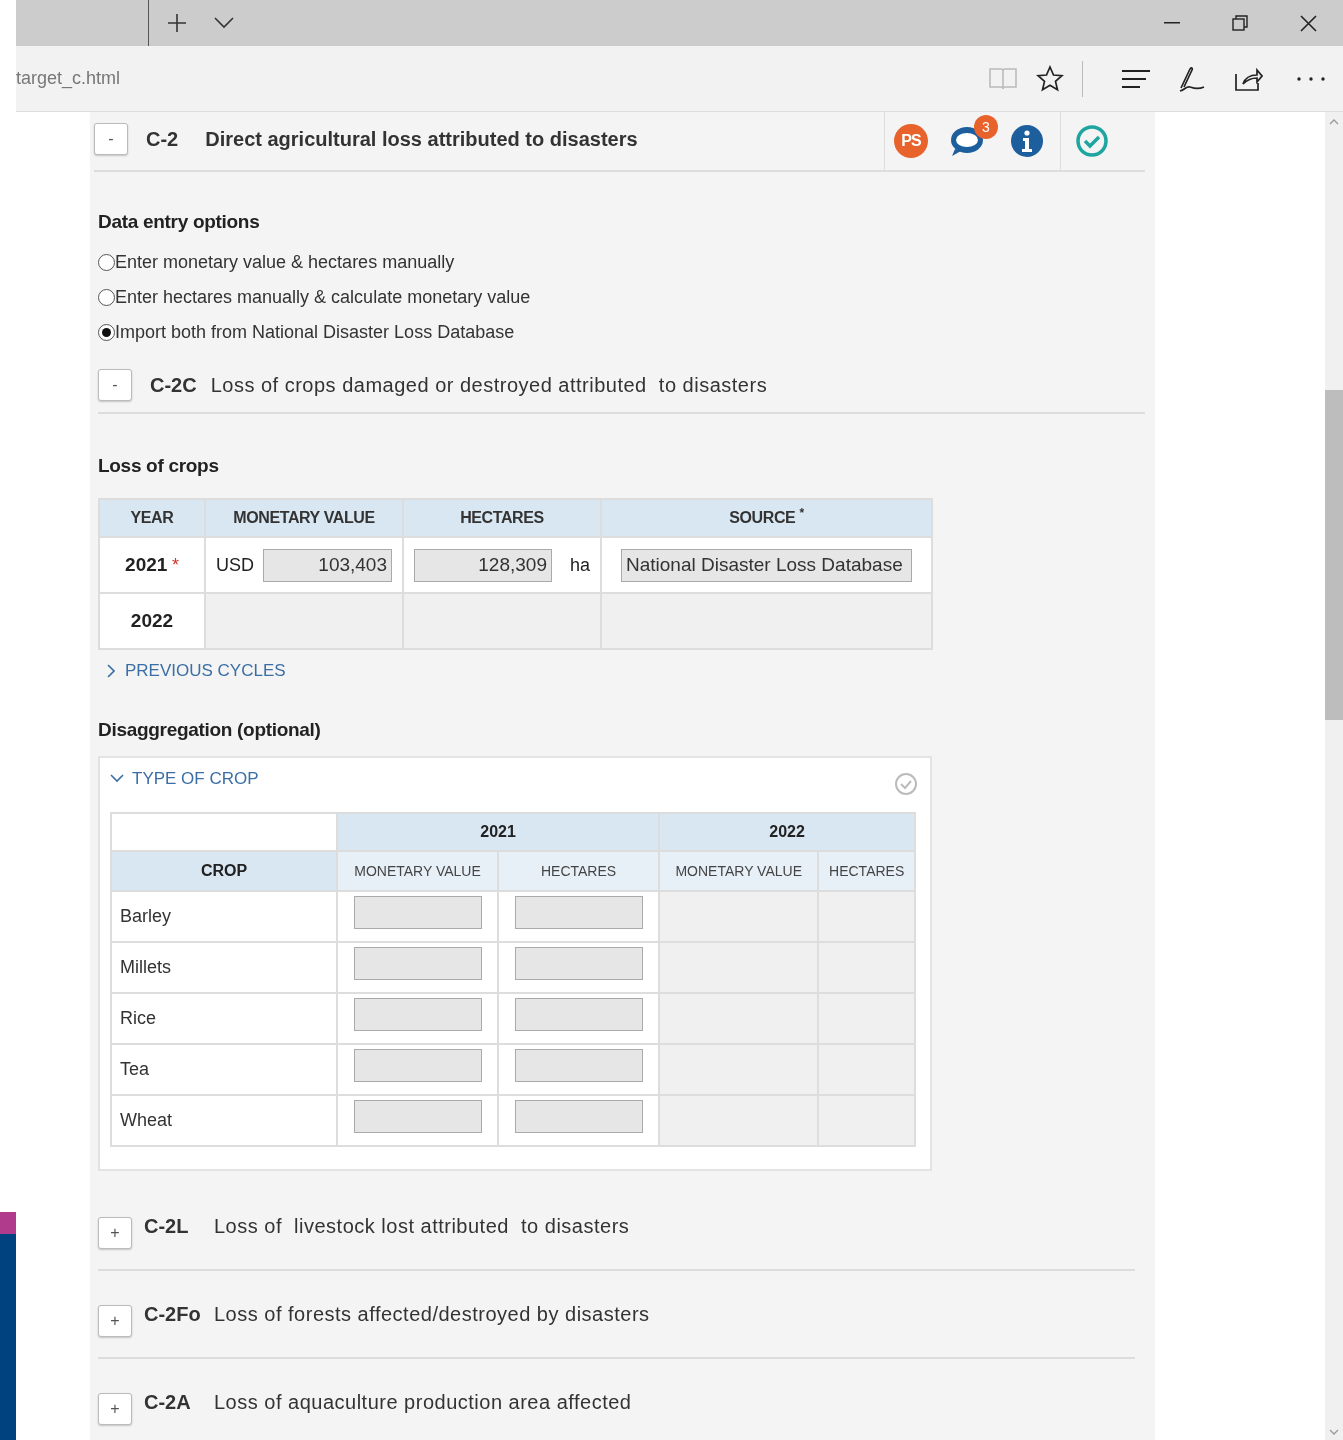 This screenshot has height=1440, width=1343. Describe the element at coordinates (498, 832) in the screenshot. I see `column-header: 2021` at that location.